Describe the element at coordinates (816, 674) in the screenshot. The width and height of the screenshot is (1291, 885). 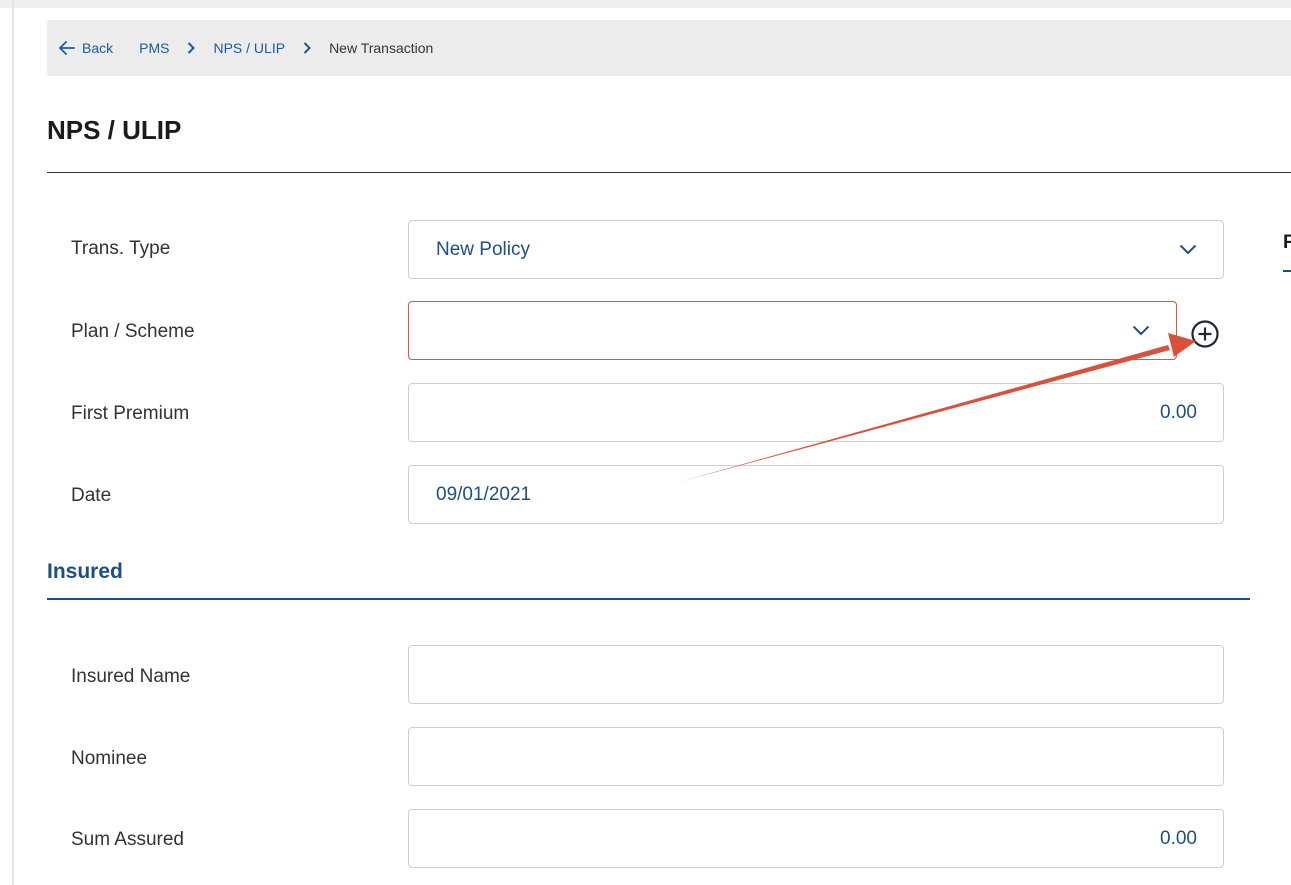
I see `insured-name-input` at that location.